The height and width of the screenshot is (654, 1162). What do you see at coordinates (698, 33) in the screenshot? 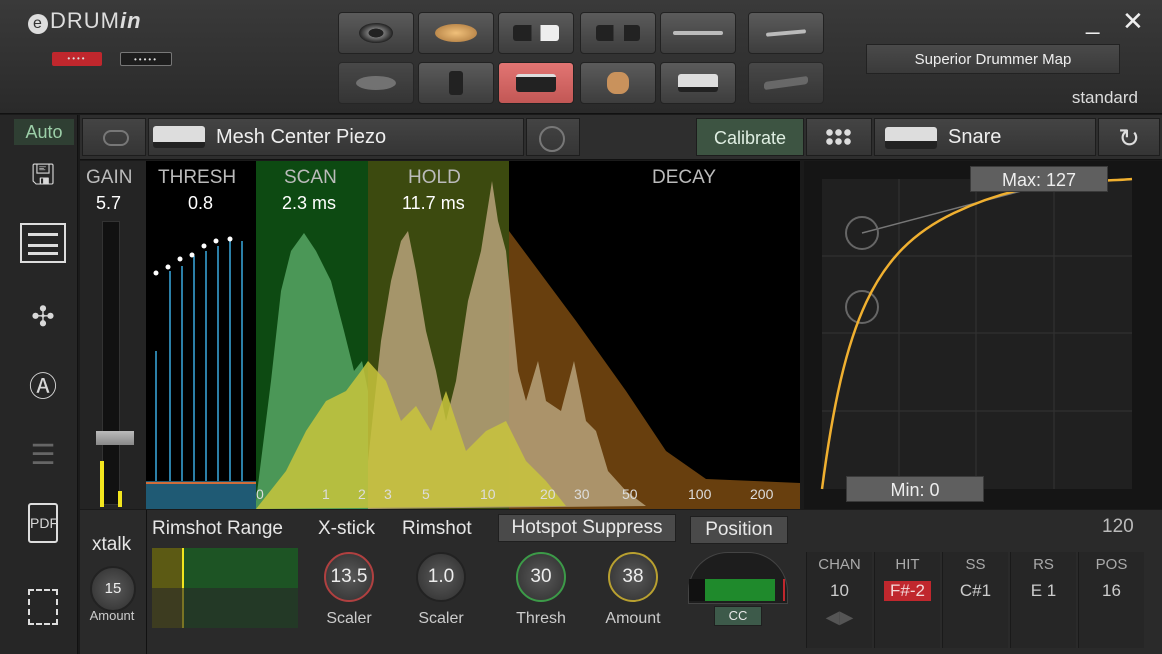
I see `pad-ride` at bounding box center [698, 33].